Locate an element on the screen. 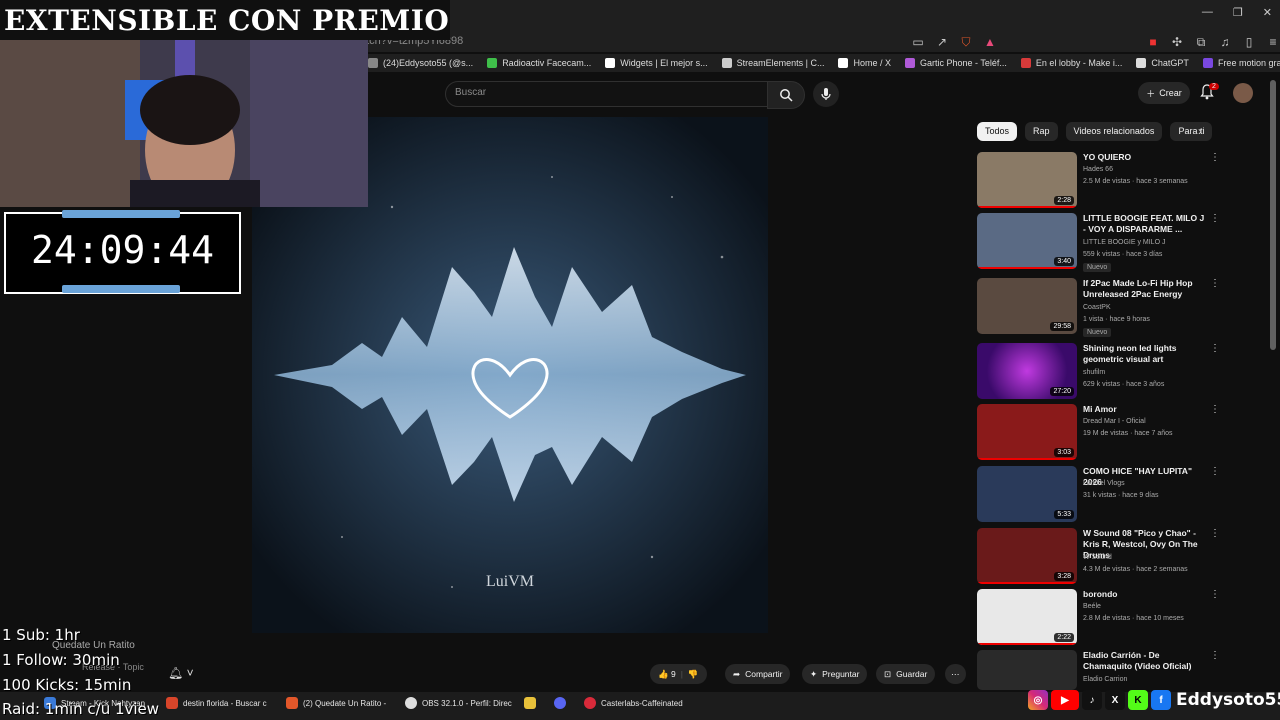 The width and height of the screenshot is (1280, 720). more-actions-button: ⋯ is located at coordinates (955, 674).